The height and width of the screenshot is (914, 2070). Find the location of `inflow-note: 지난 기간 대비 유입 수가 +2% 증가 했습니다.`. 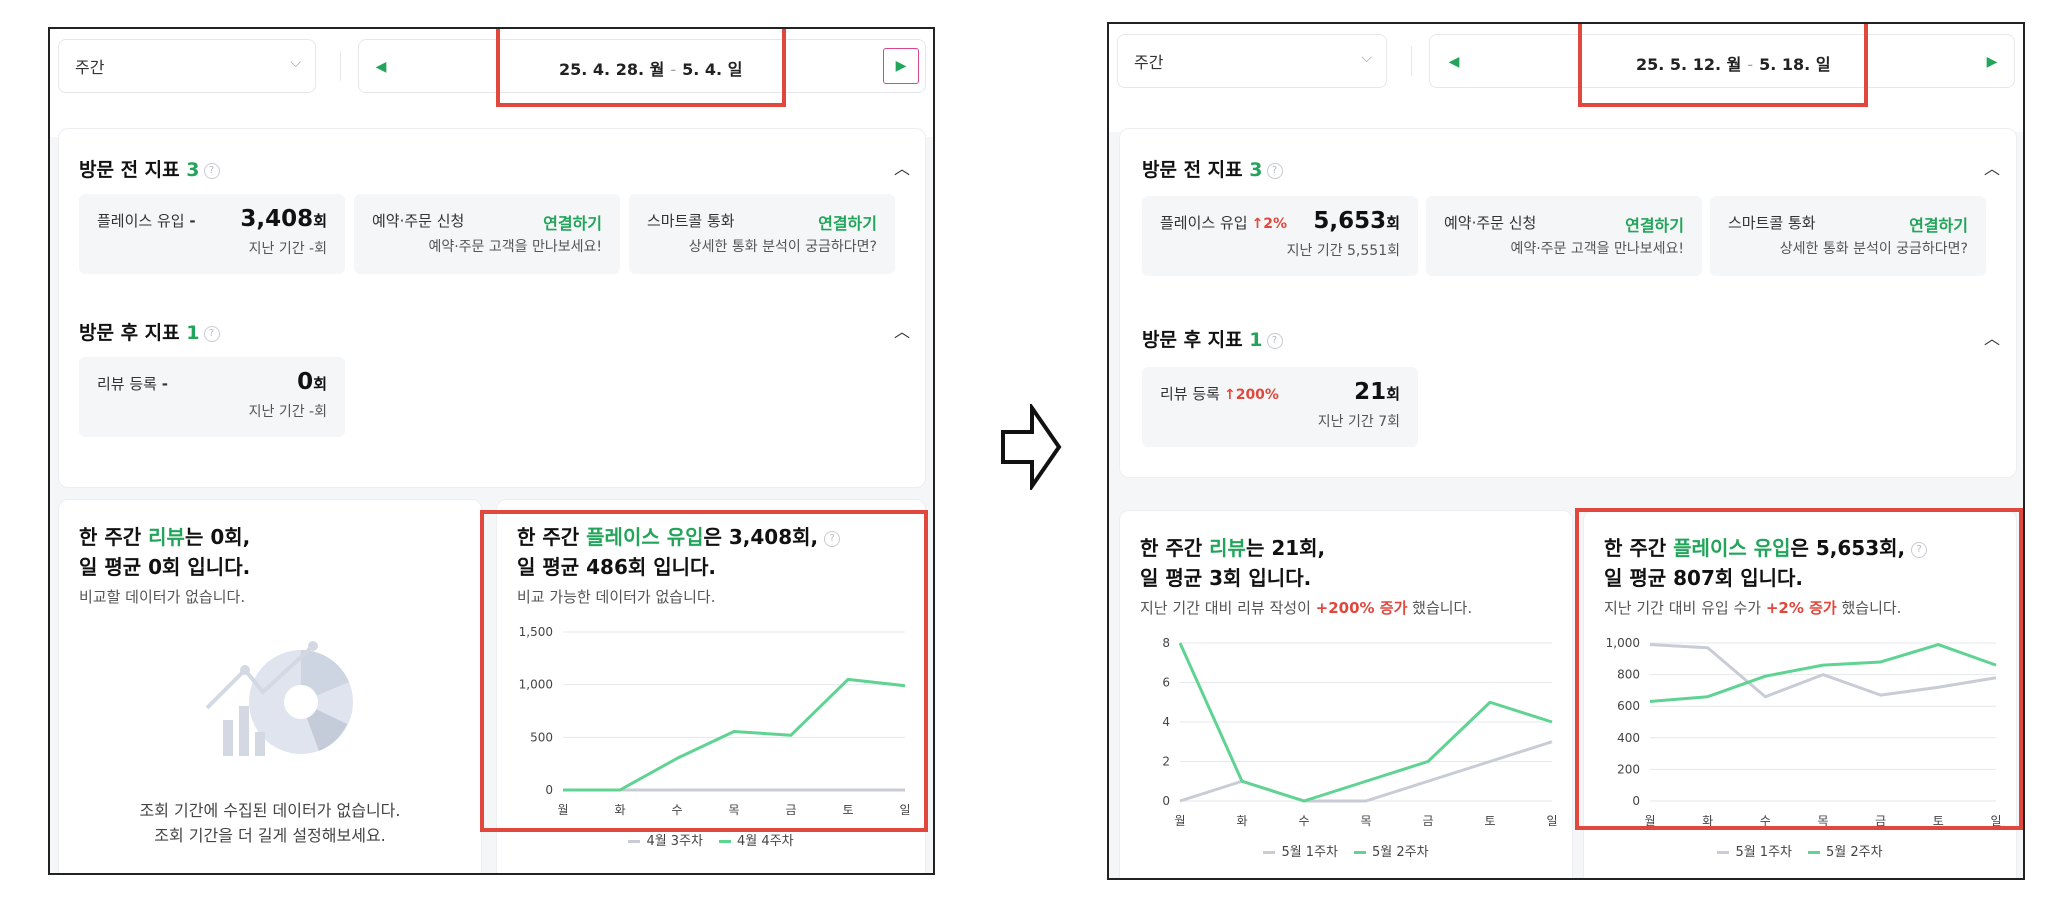

inflow-note: 지난 기간 대비 유입 수가 +2% 증가 했습니다. is located at coordinates (1753, 608).